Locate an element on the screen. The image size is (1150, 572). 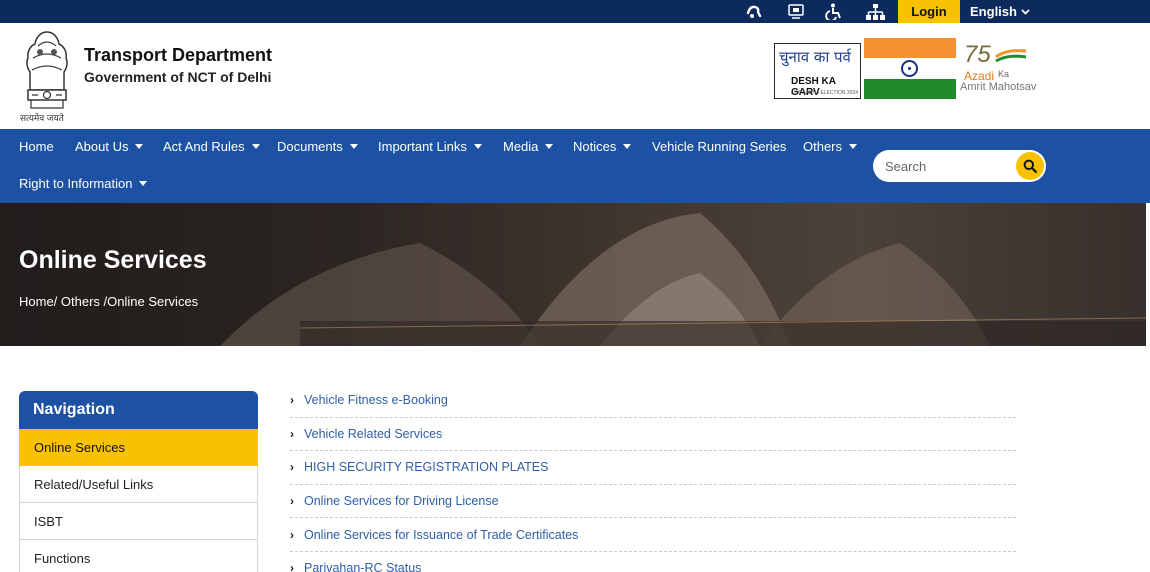
flag-wave-icon is located at coordinates (1011, 56).